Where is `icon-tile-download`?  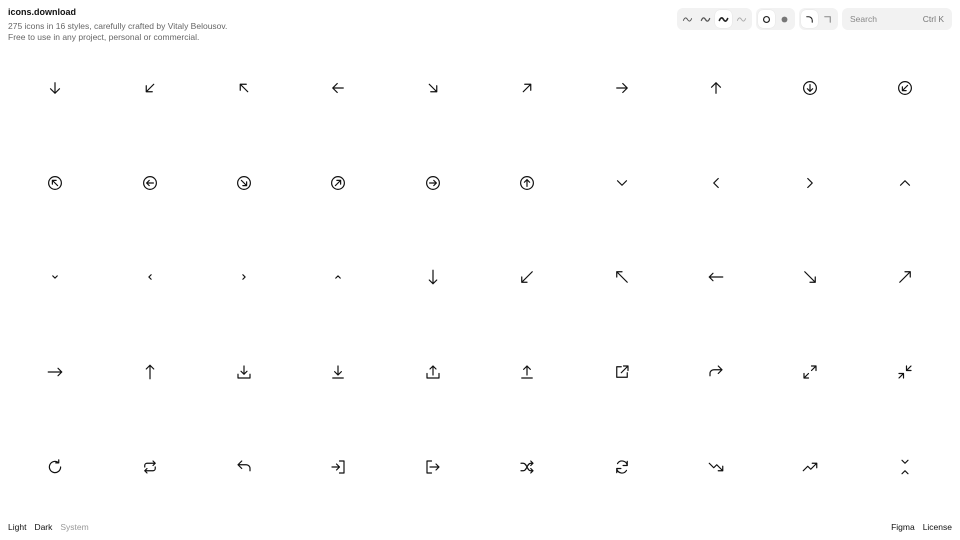
icon-tile-download is located at coordinates (244, 372).